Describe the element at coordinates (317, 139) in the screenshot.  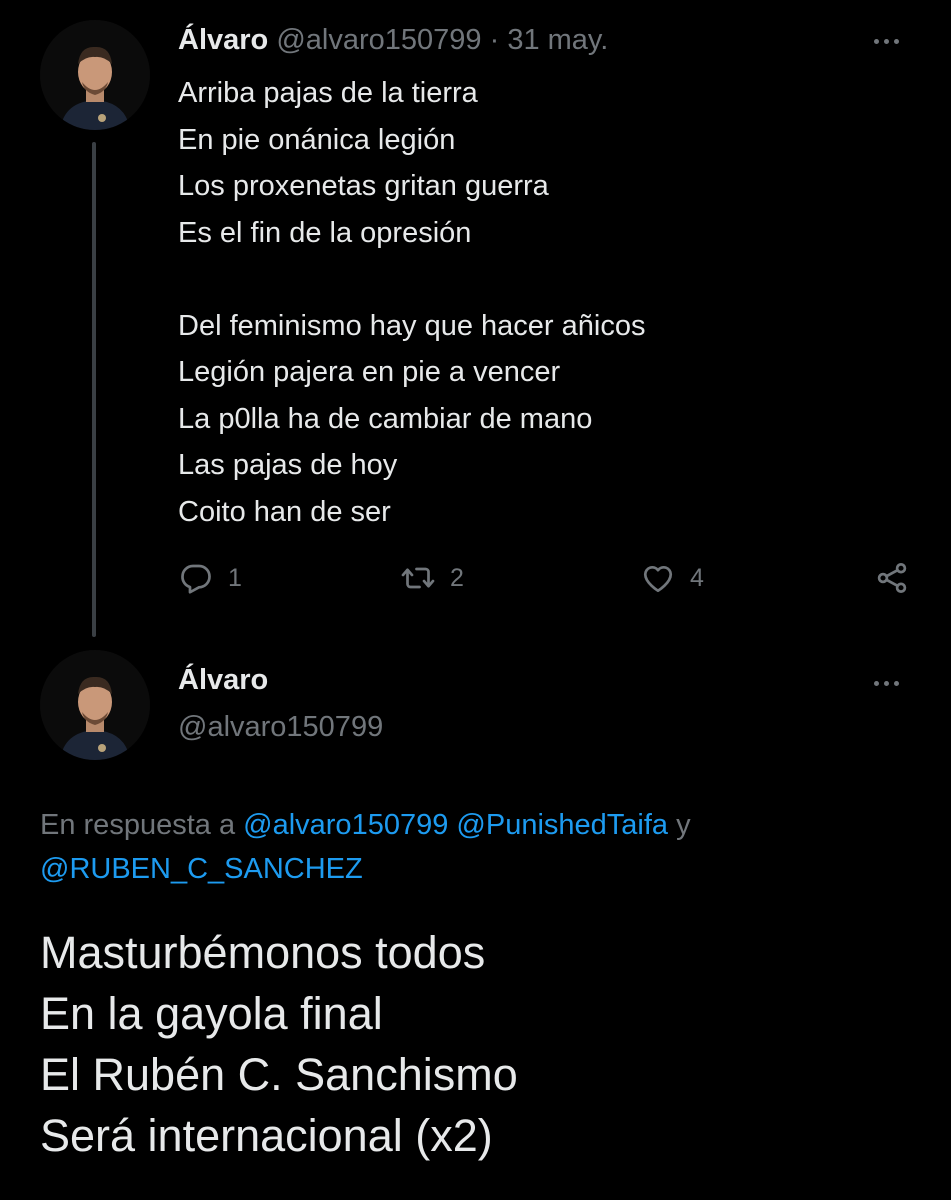
I see `tweet-text-line: En pie onánica legión` at that location.